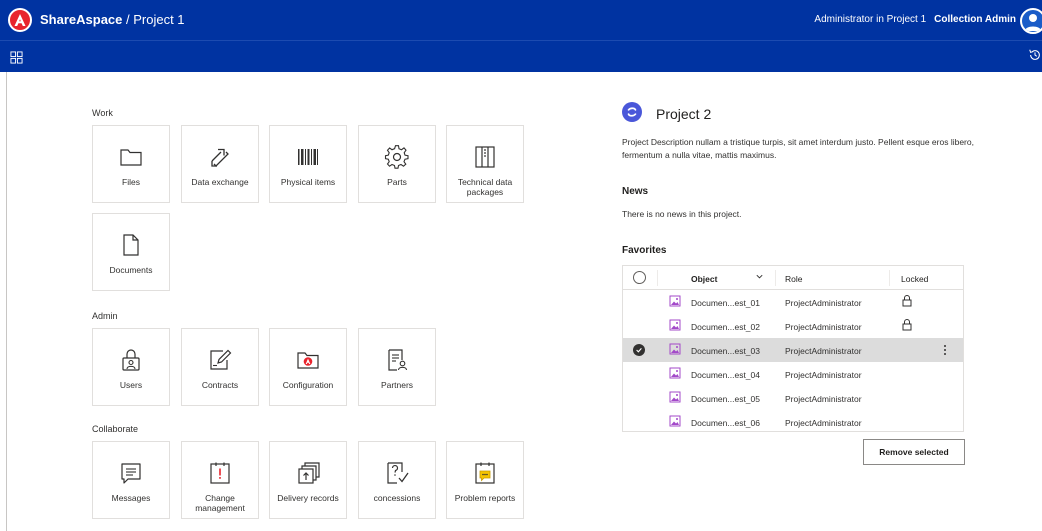 Image resolution: width=1042 pixels, height=531 pixels. What do you see at coordinates (485, 187) in the screenshot?
I see `tile-label: Technical data packages` at bounding box center [485, 187].